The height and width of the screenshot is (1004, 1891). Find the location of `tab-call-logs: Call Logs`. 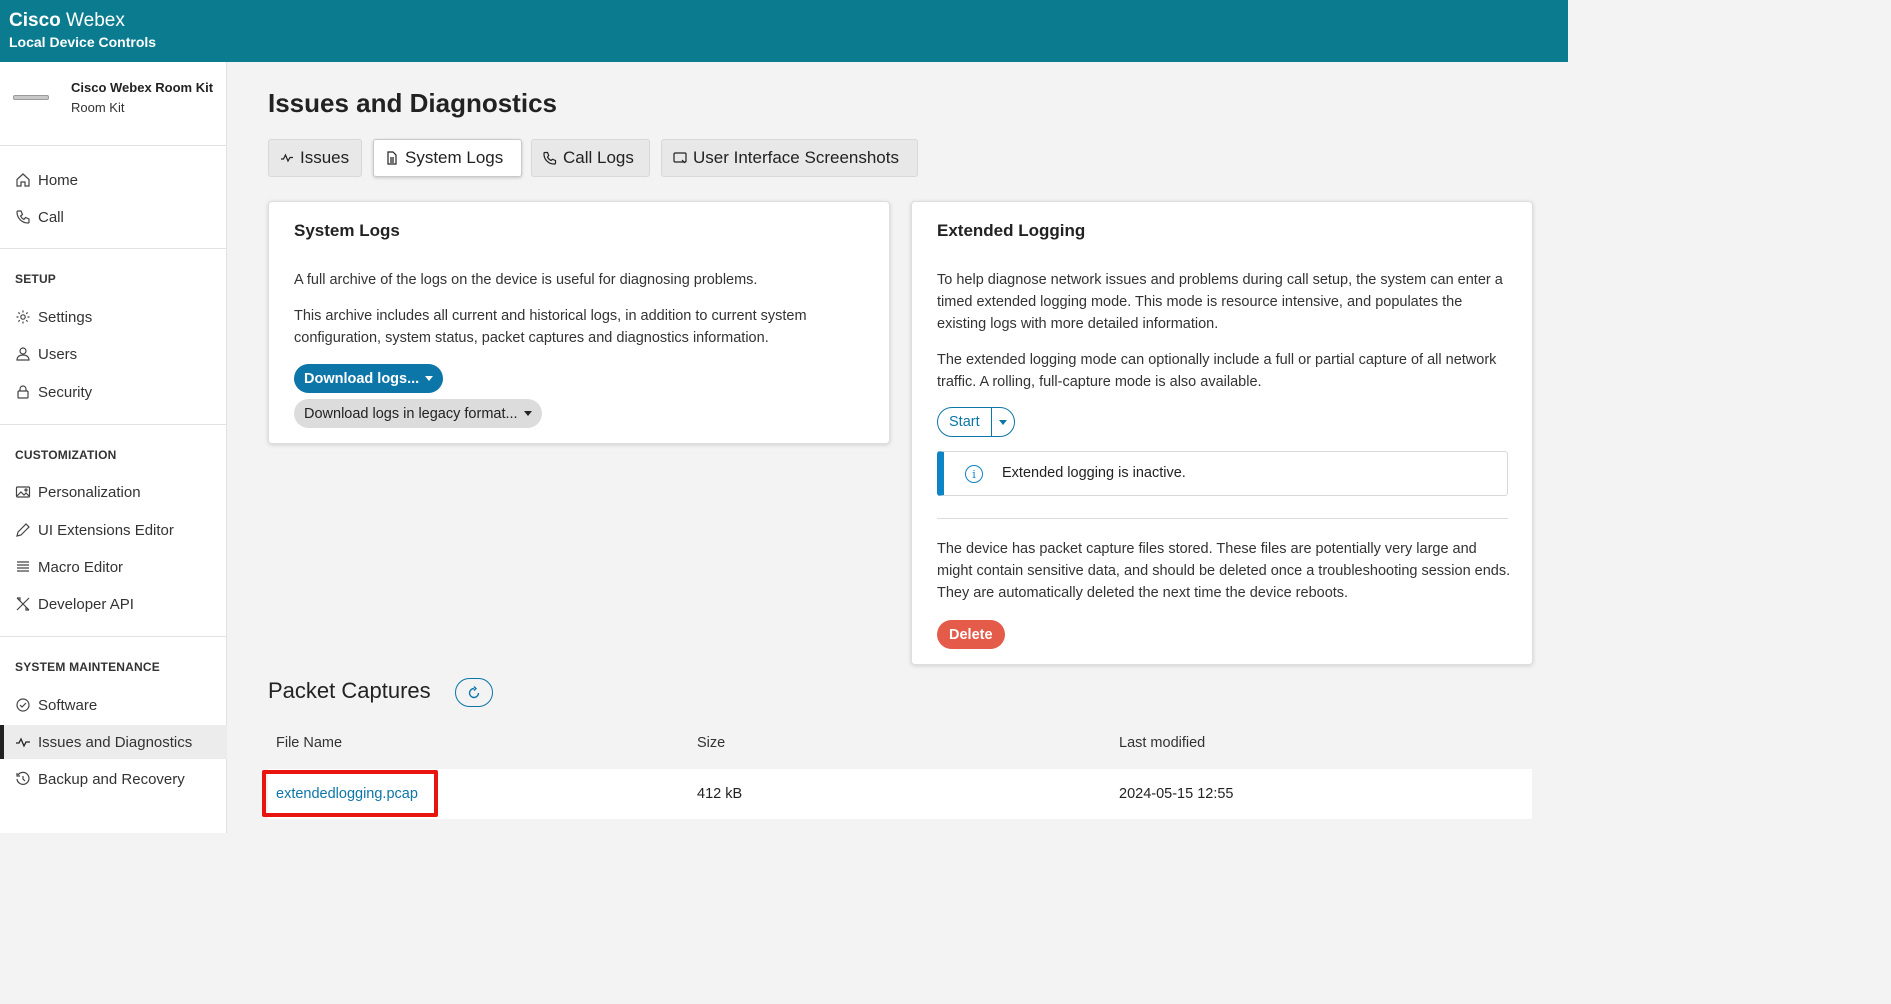

tab-call-logs: Call Logs is located at coordinates (590, 158).